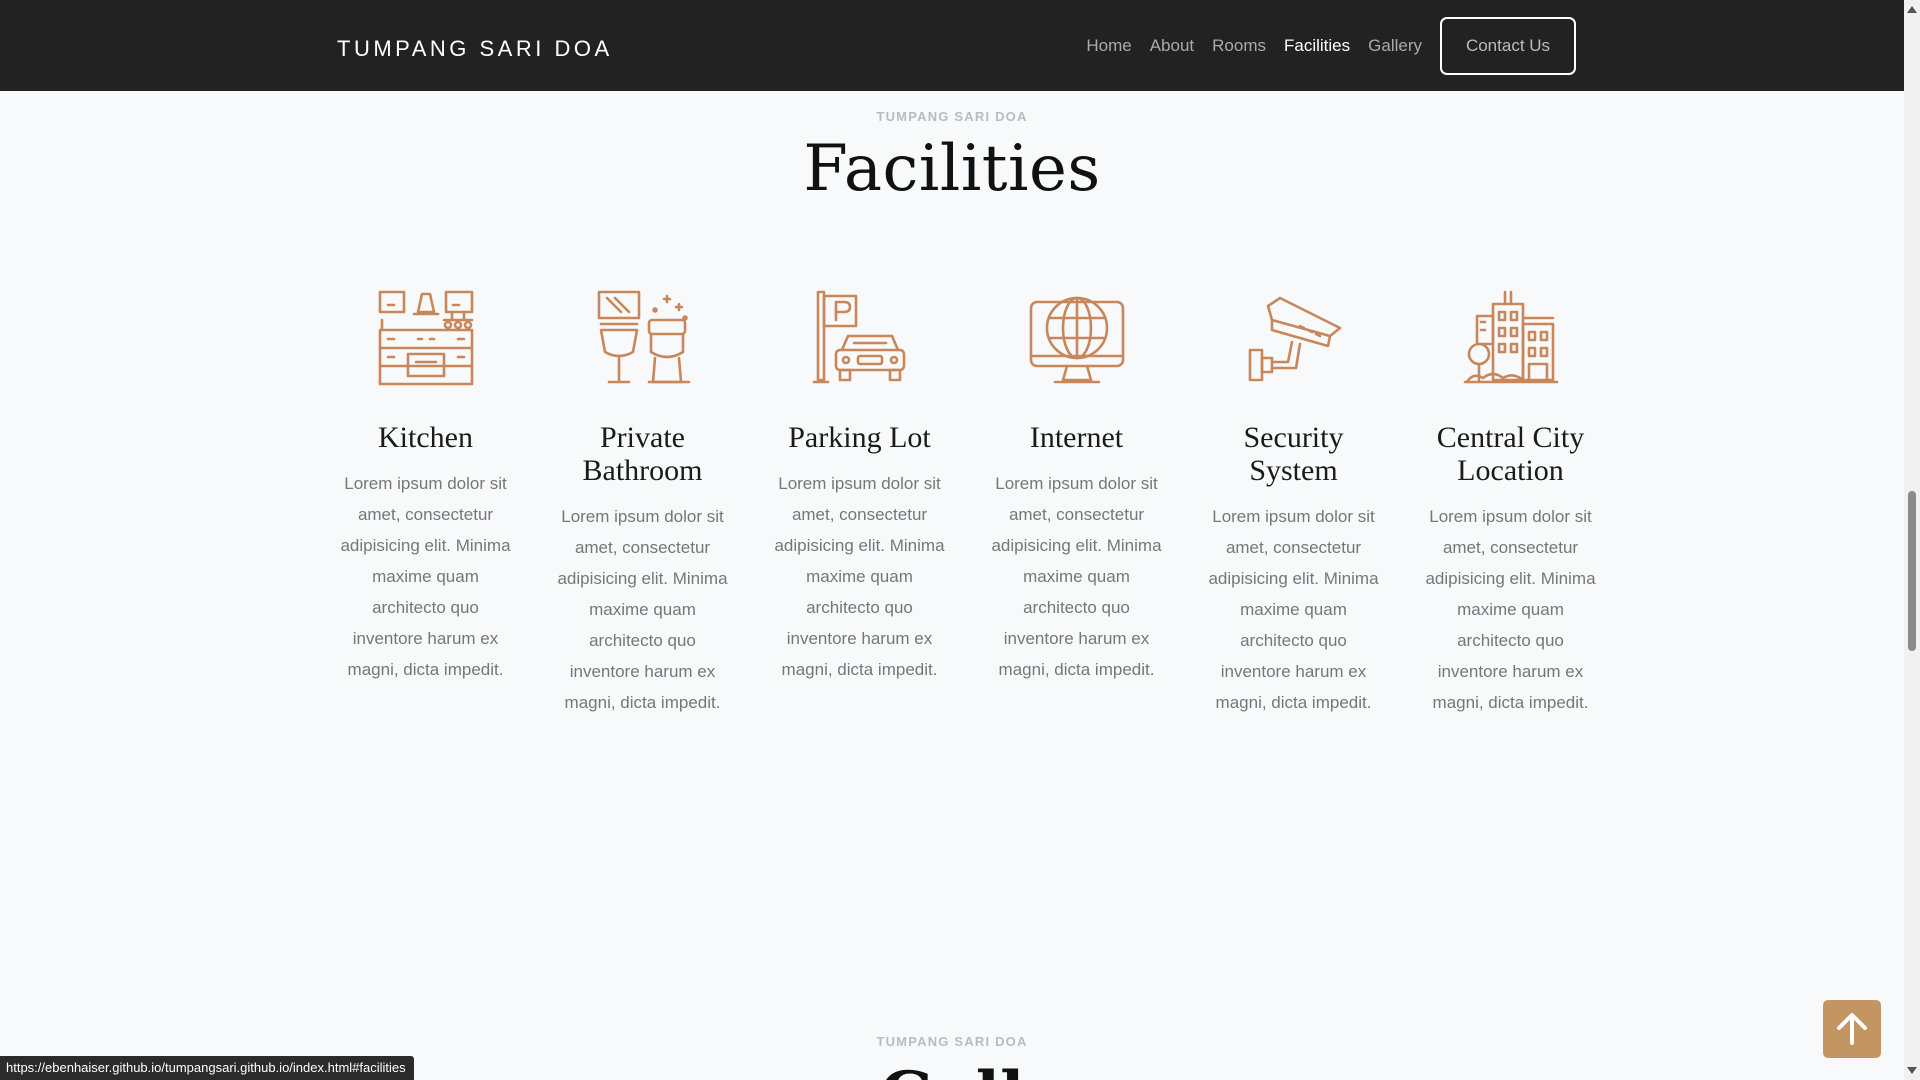 This screenshot has height=1080, width=1920. I want to click on nav-link-rooms: Rooms, so click(1239, 46).